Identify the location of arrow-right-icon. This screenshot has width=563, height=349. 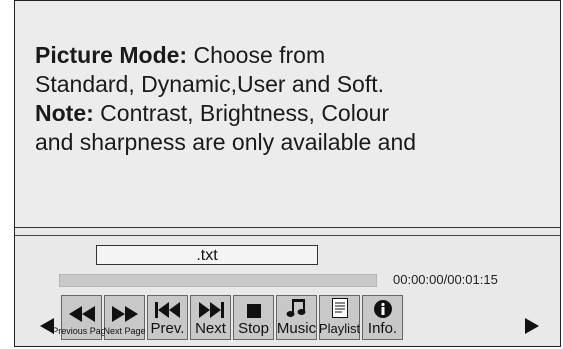
(532, 326).